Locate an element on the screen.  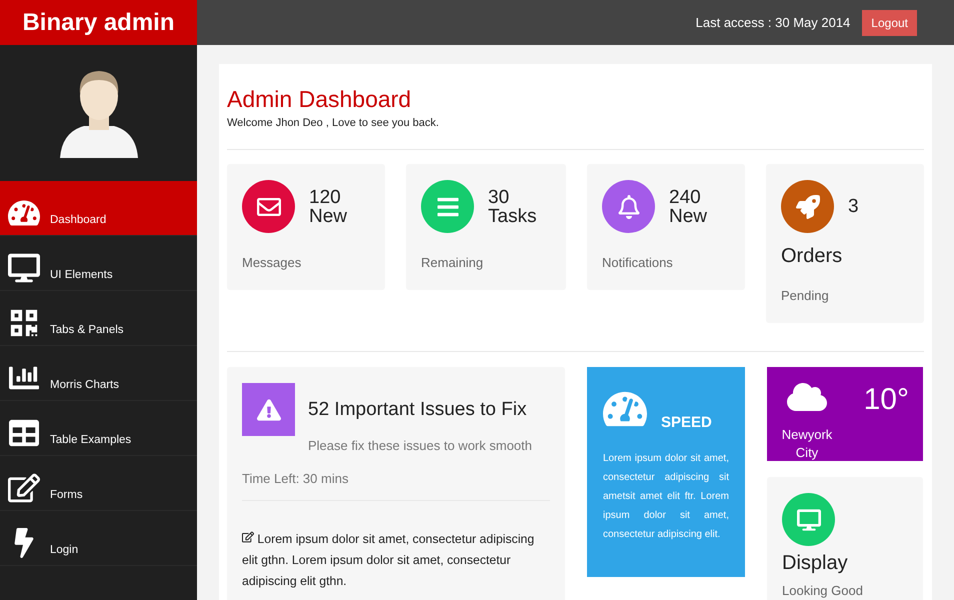
rocket-icon is located at coordinates (808, 206).